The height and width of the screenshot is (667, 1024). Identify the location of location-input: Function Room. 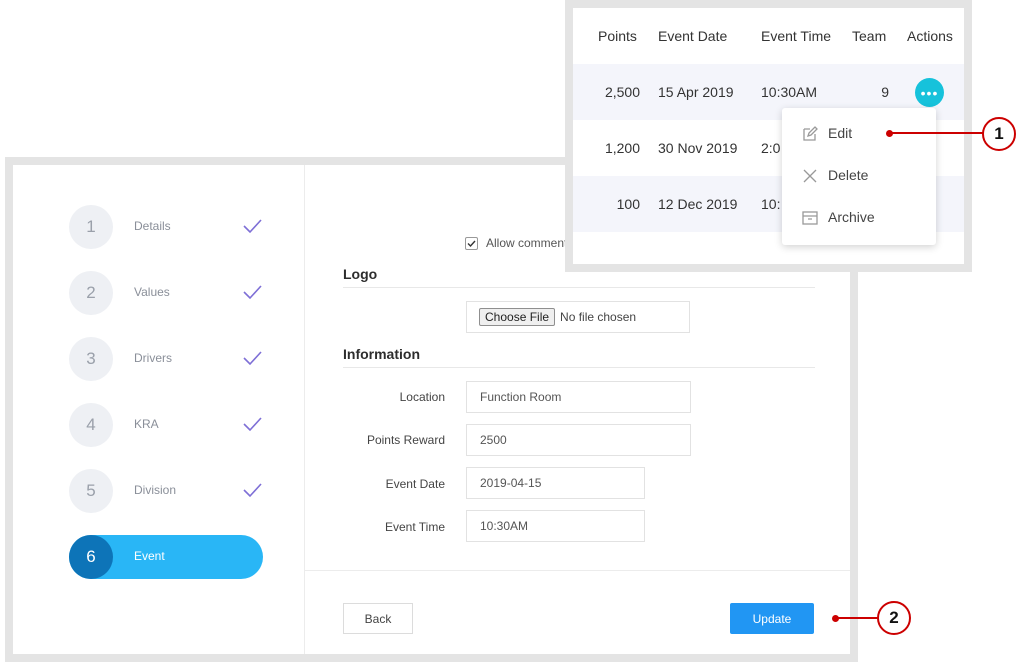
(578, 397).